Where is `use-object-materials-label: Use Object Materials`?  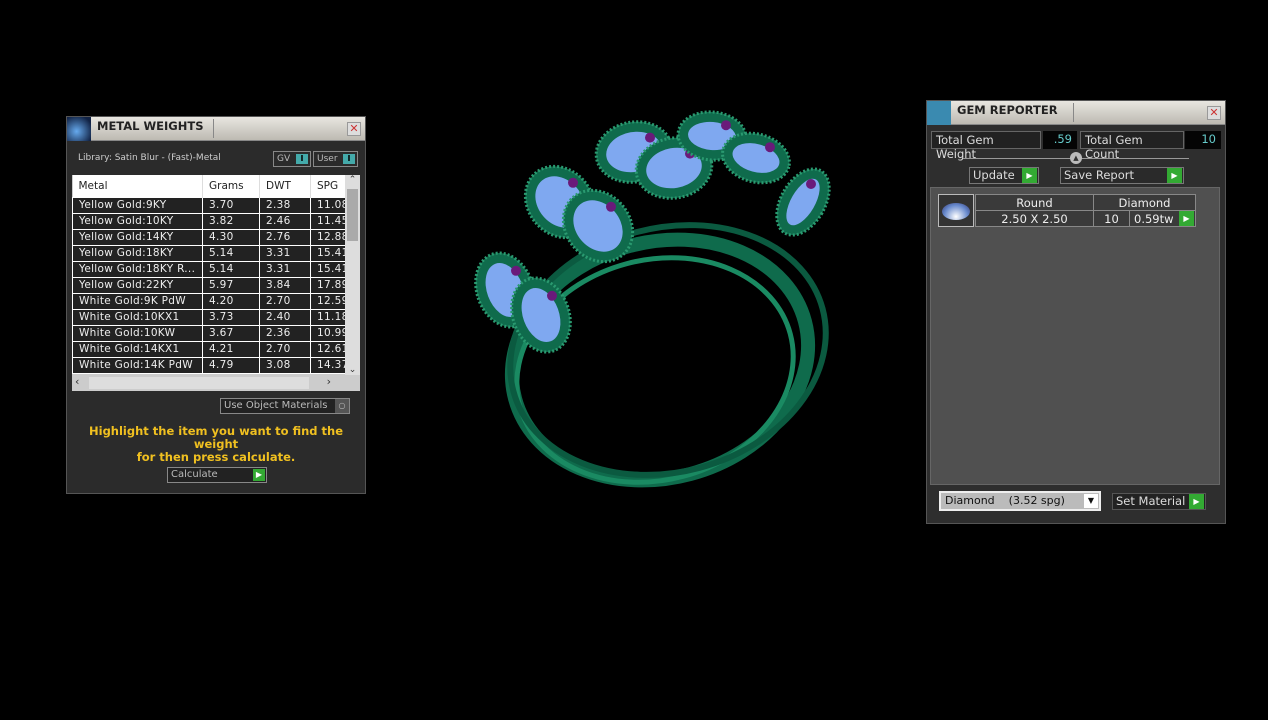 use-object-materials-label: Use Object Materials is located at coordinates (276, 405).